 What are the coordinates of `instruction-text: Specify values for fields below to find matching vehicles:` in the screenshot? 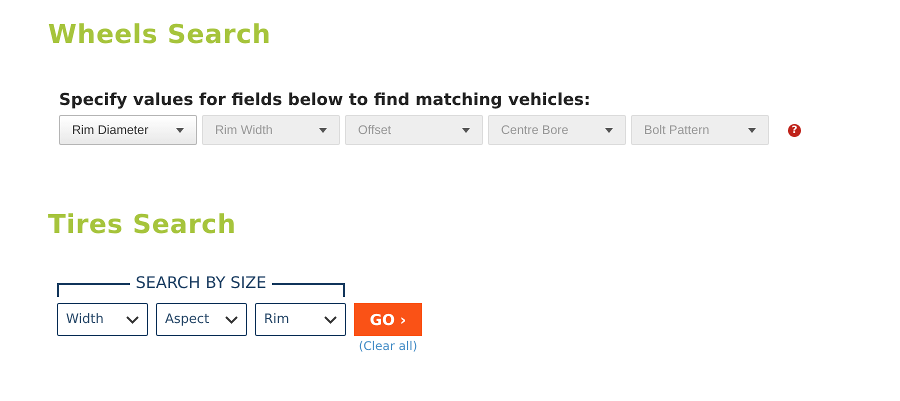 It's located at (324, 99).